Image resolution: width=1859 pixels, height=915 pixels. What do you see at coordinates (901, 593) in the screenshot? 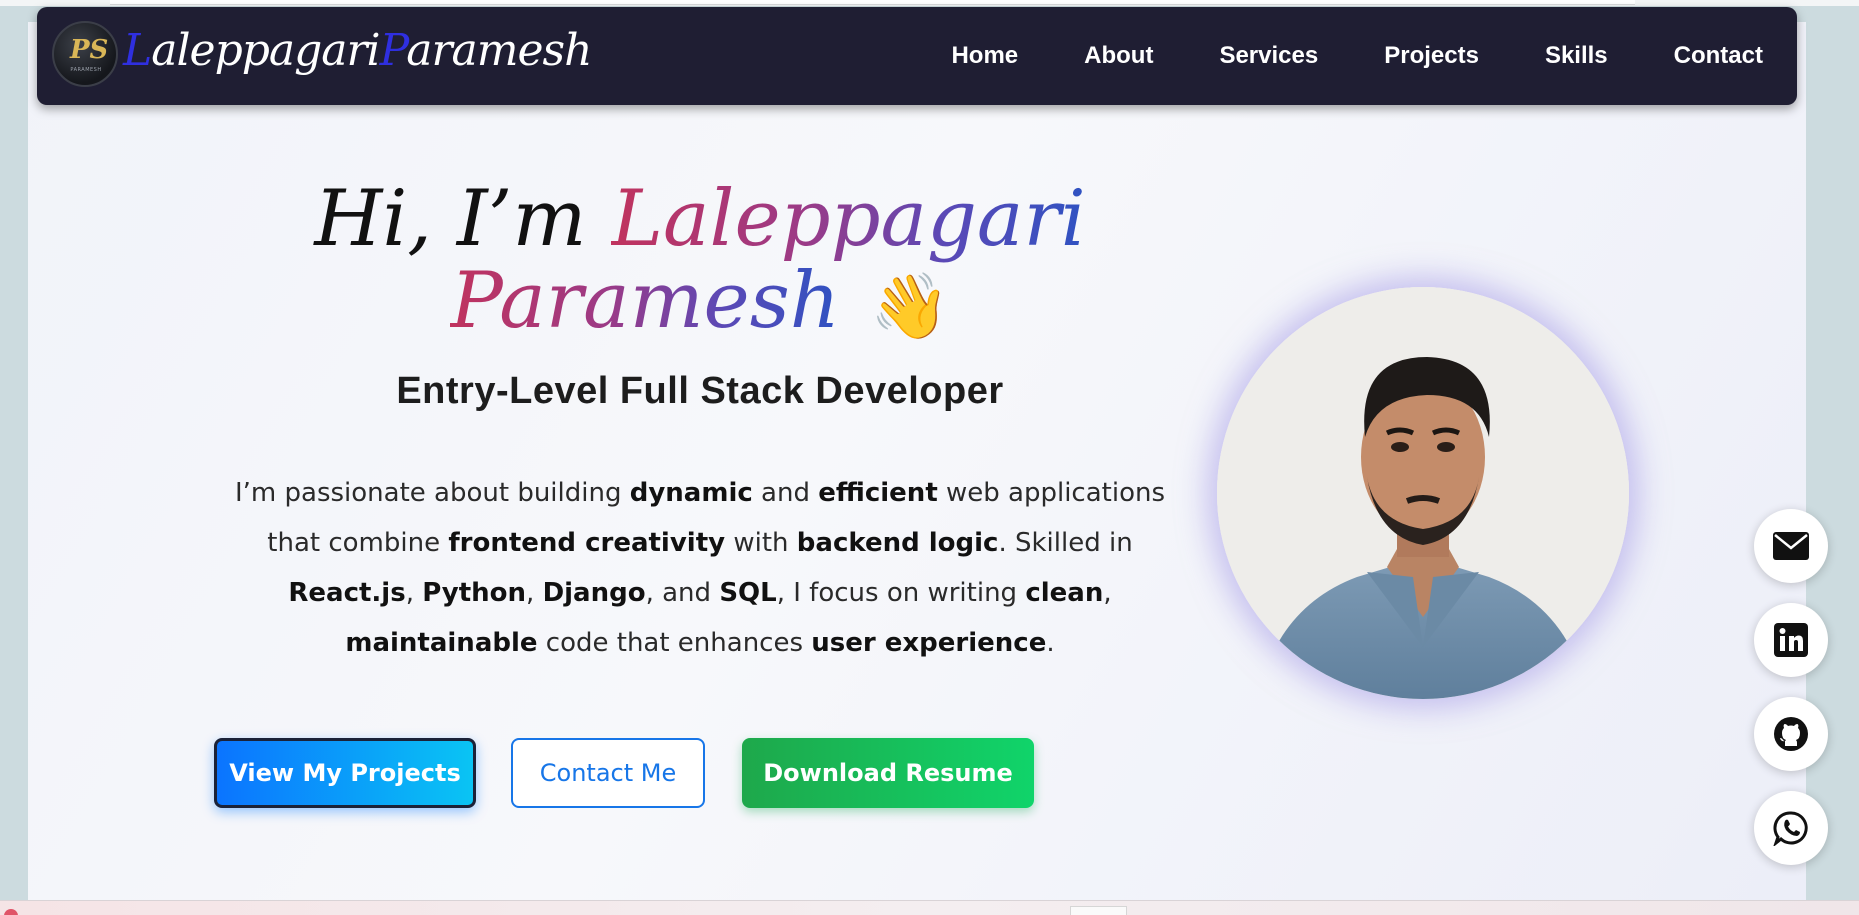
I see `bio-text: , I focus on writing` at bounding box center [901, 593].